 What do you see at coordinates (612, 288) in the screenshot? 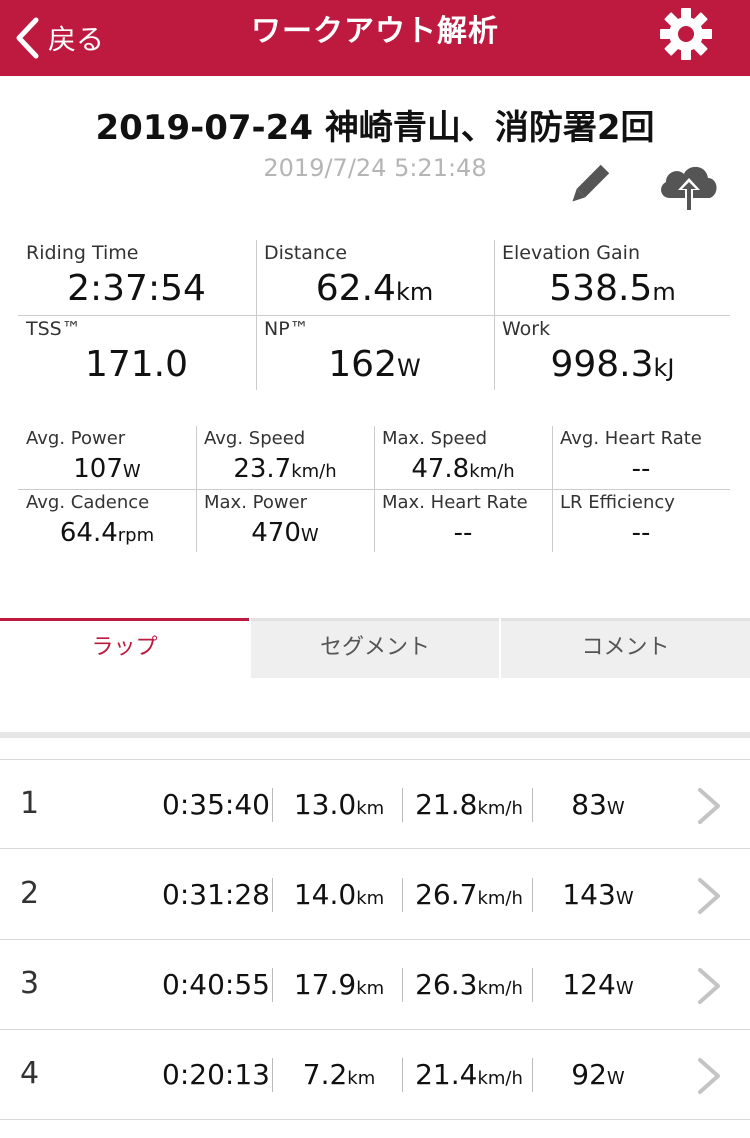
I see `stat-value: 538.5m` at bounding box center [612, 288].